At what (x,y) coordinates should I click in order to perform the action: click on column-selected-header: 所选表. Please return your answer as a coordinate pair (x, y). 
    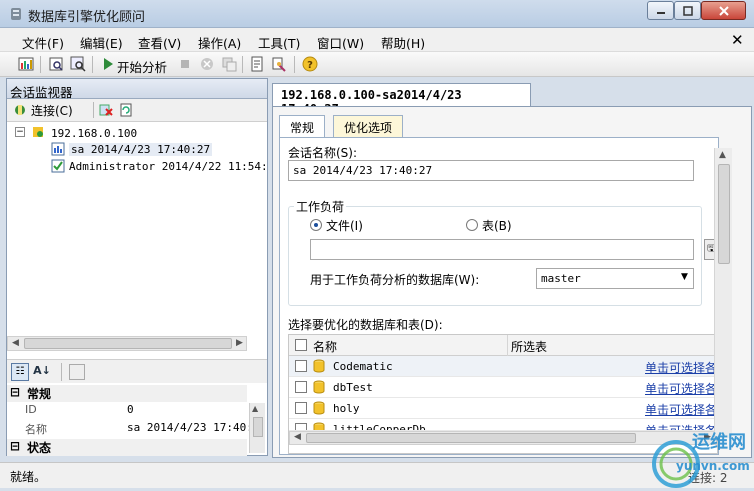
    Looking at the image, I should click on (529, 346).